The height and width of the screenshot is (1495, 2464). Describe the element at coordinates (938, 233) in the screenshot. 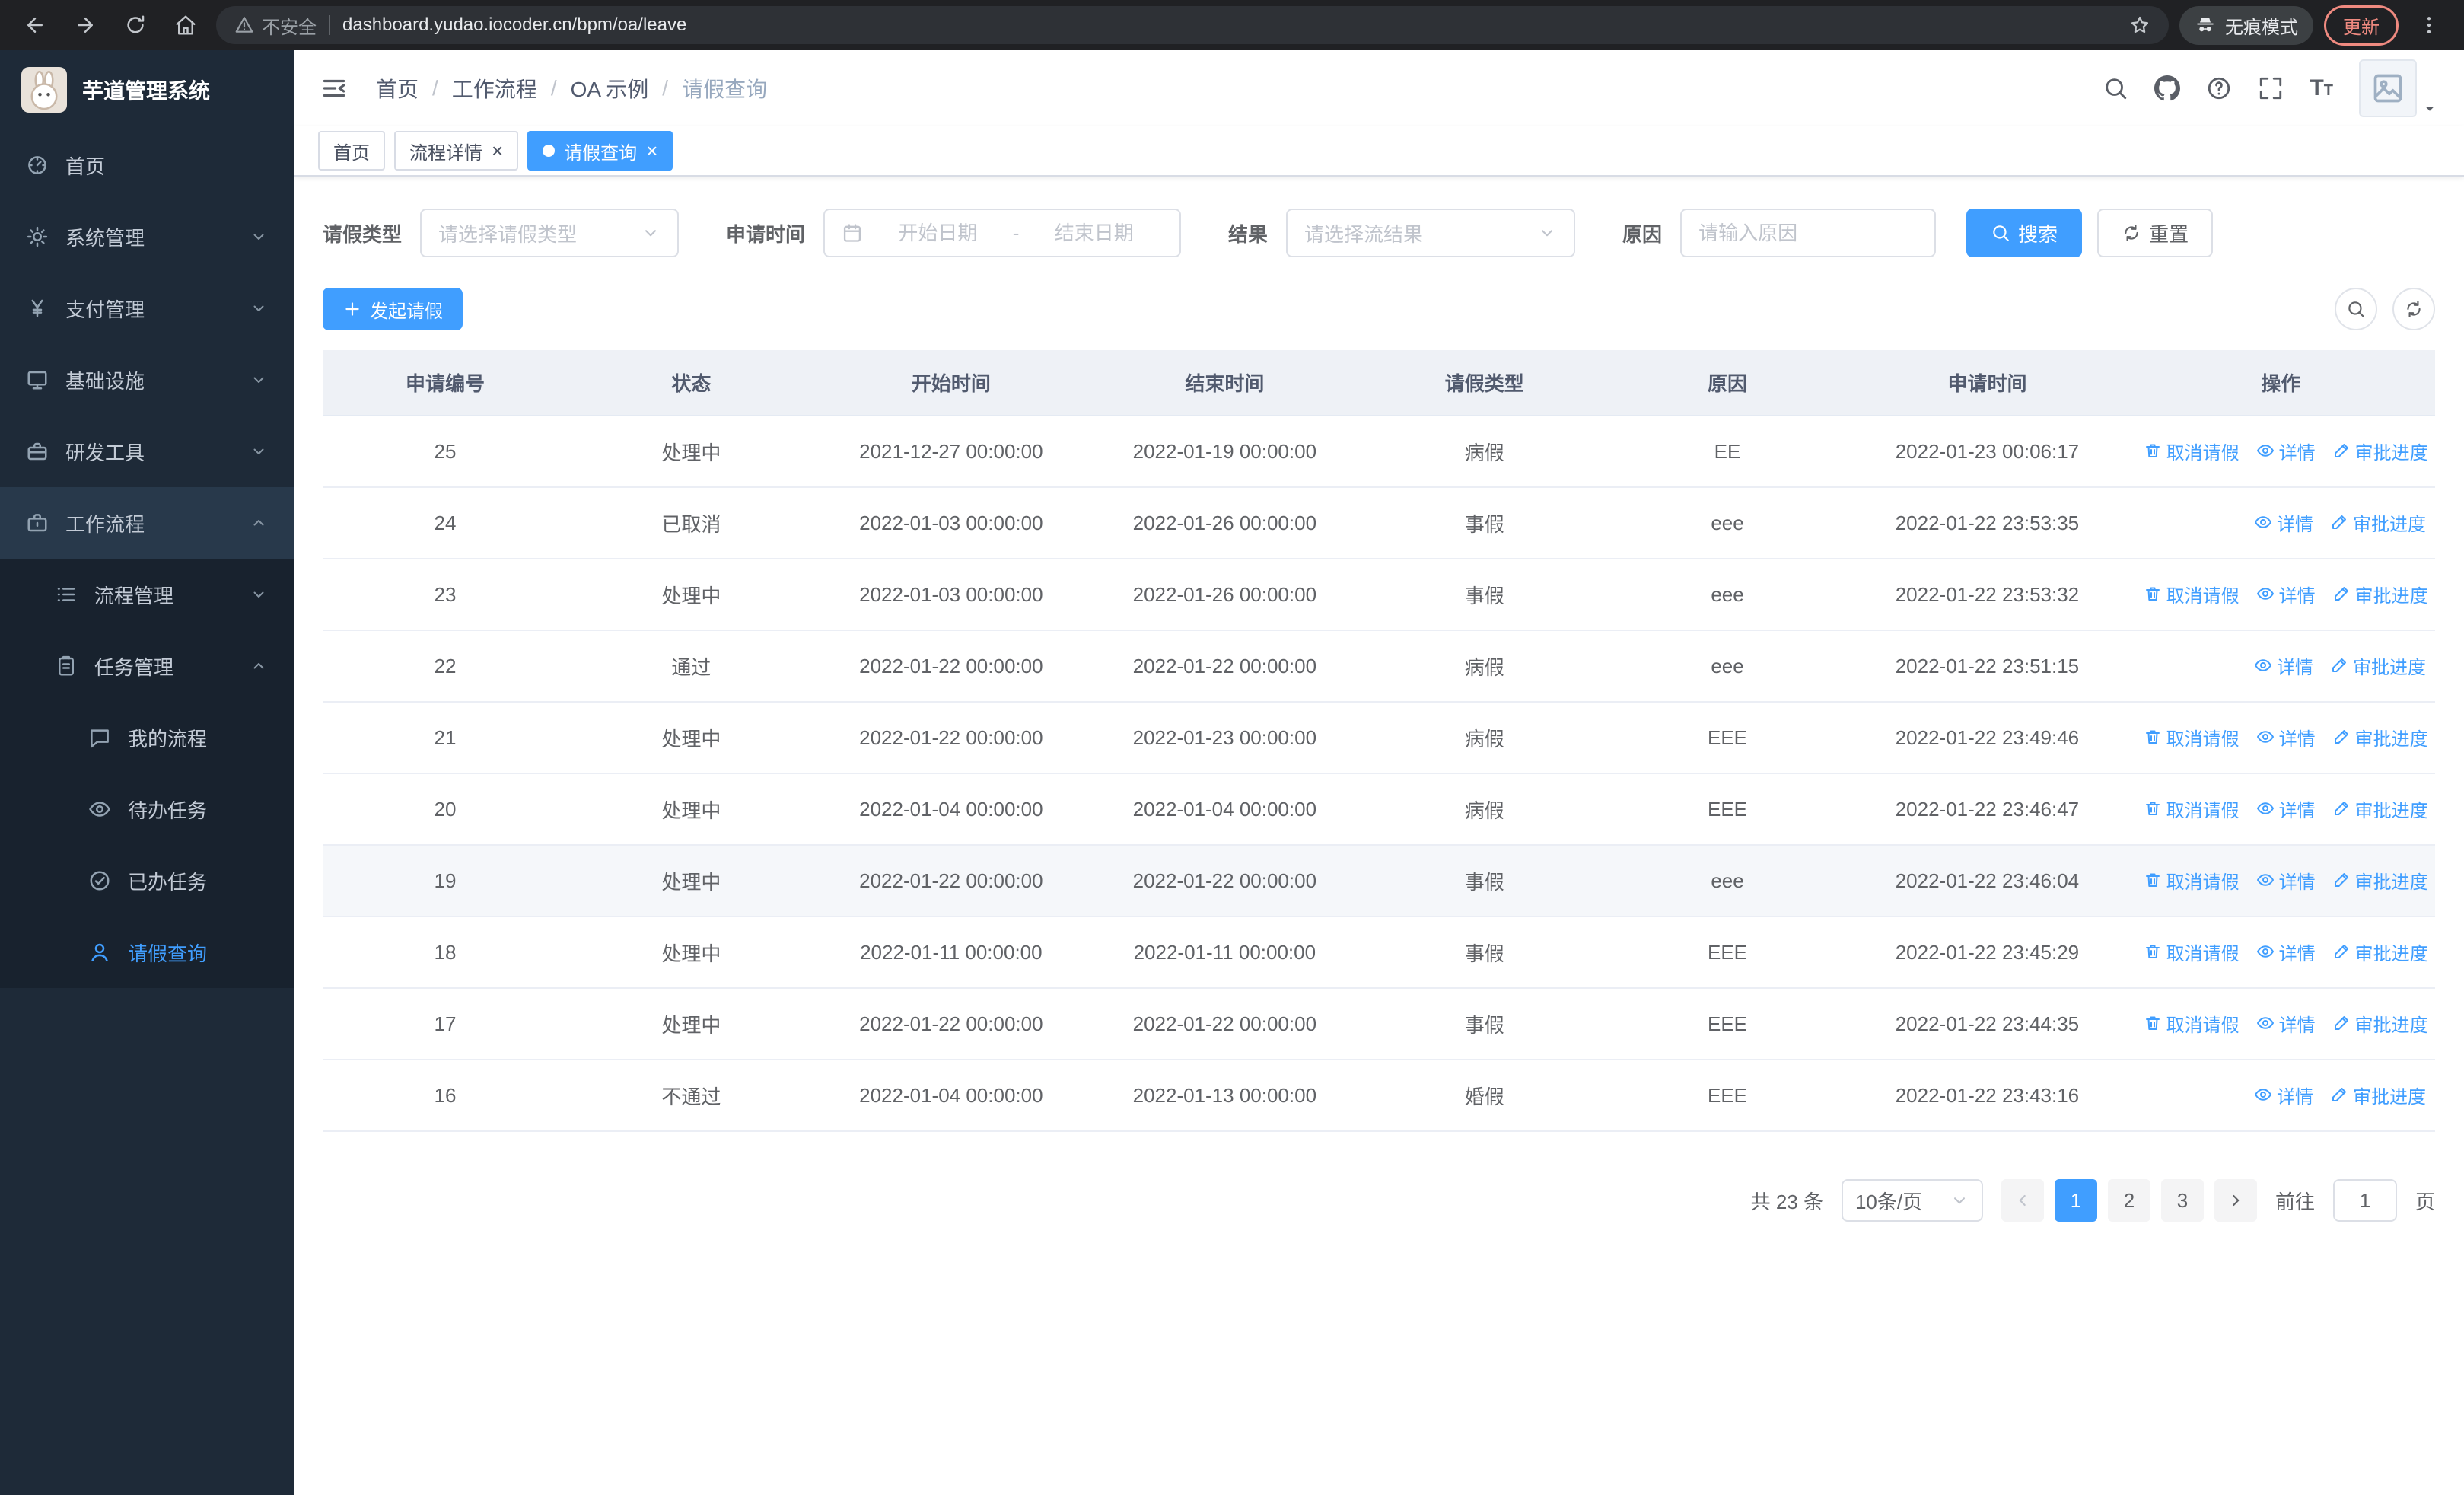

I see `start-date-input` at that location.